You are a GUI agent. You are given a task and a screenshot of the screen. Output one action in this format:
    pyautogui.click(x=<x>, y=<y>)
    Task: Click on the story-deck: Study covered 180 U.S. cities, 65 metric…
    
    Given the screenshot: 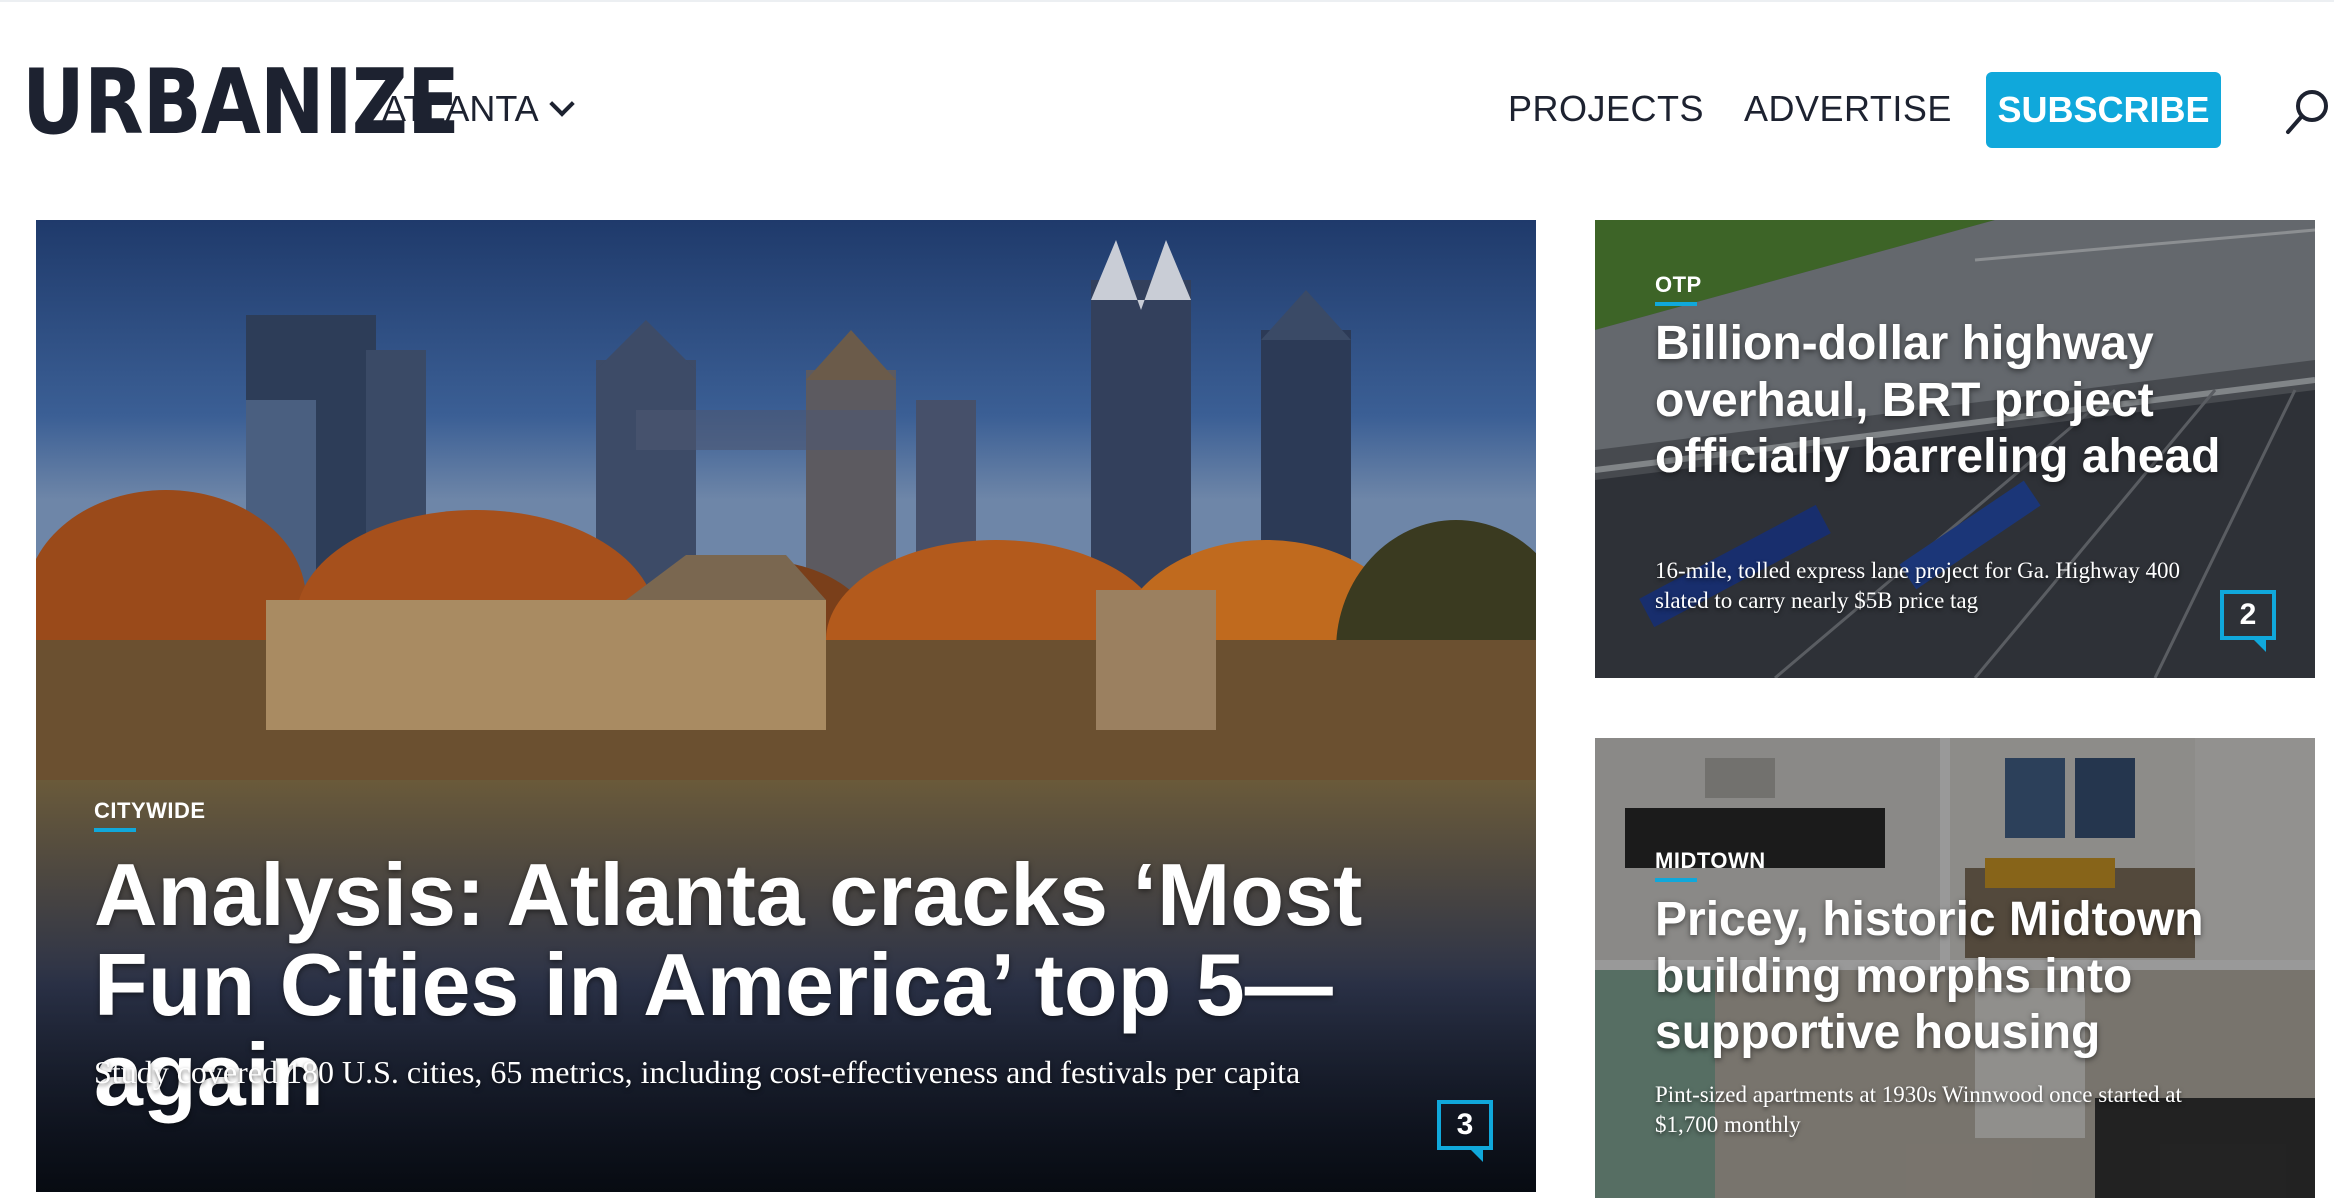 What is the action you would take?
    pyautogui.click(x=697, y=1072)
    